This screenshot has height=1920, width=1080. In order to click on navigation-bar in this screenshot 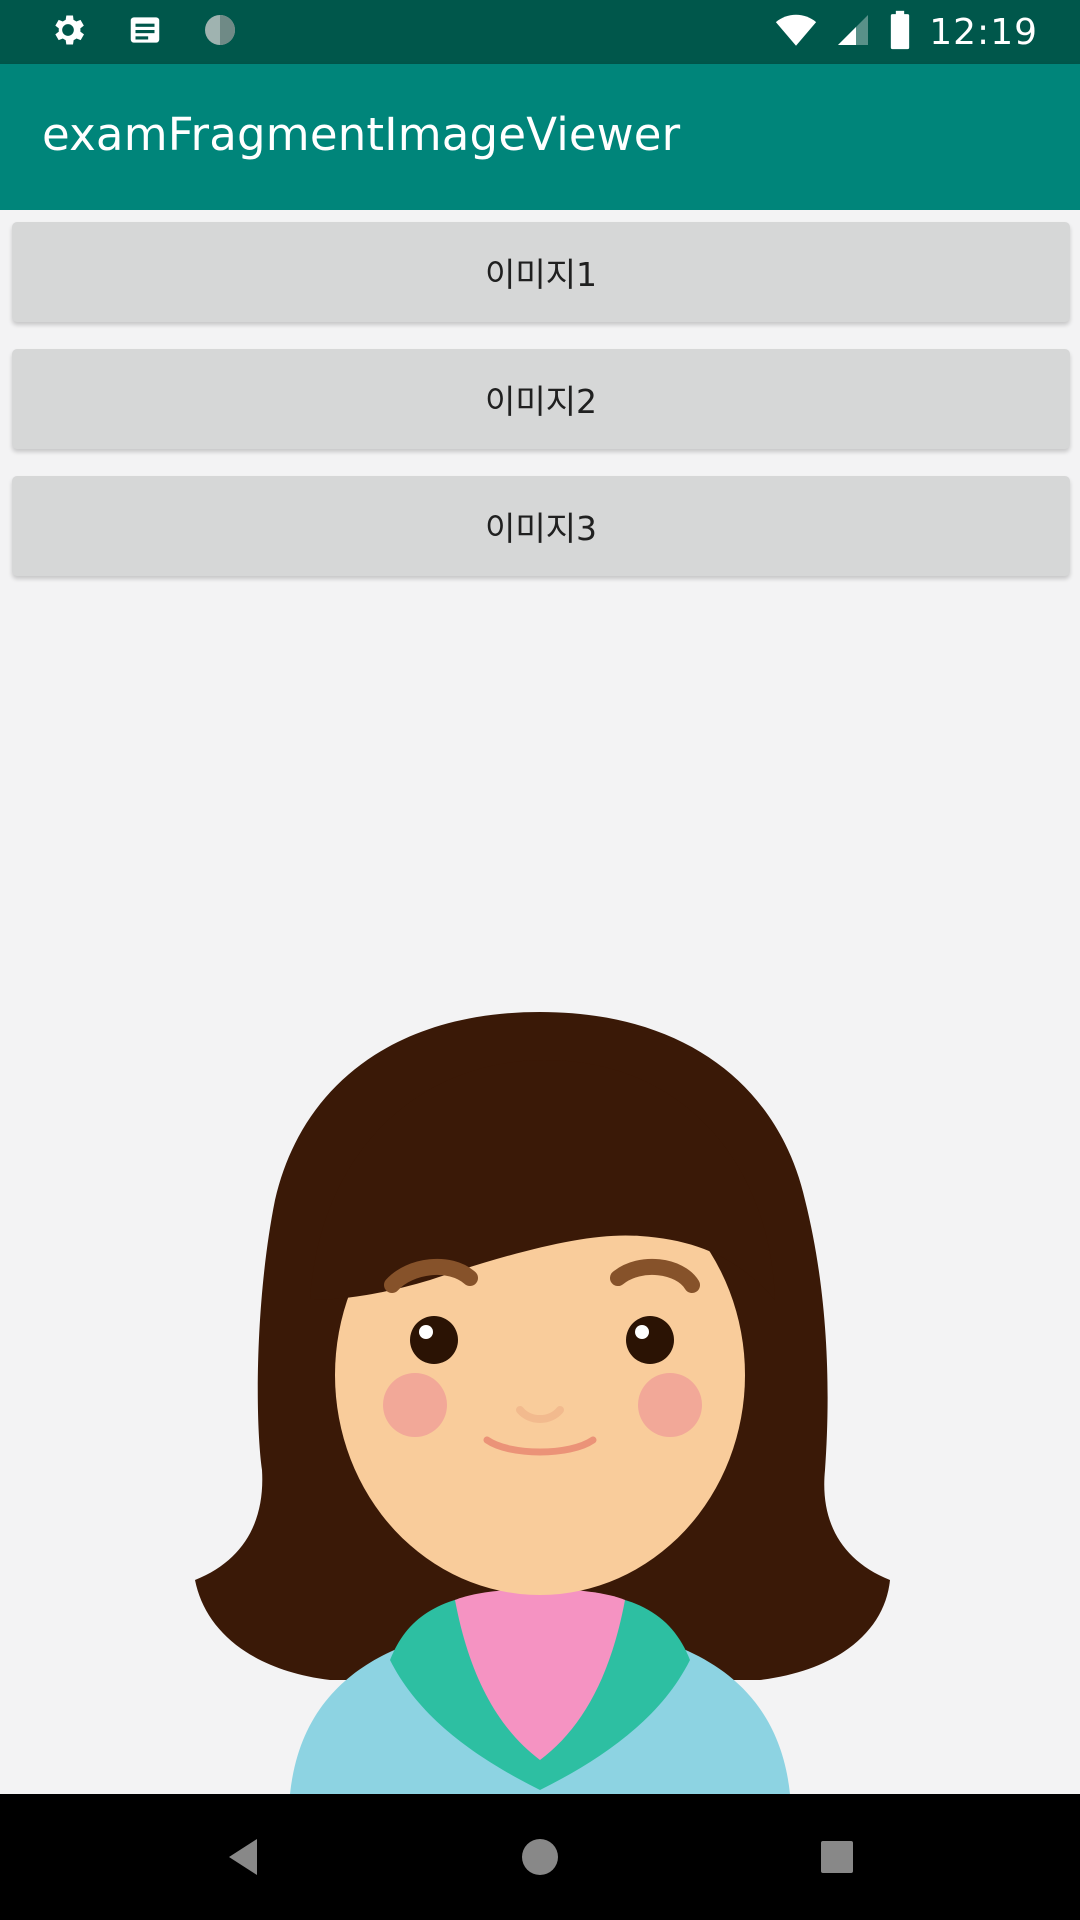, I will do `click(540, 1857)`.